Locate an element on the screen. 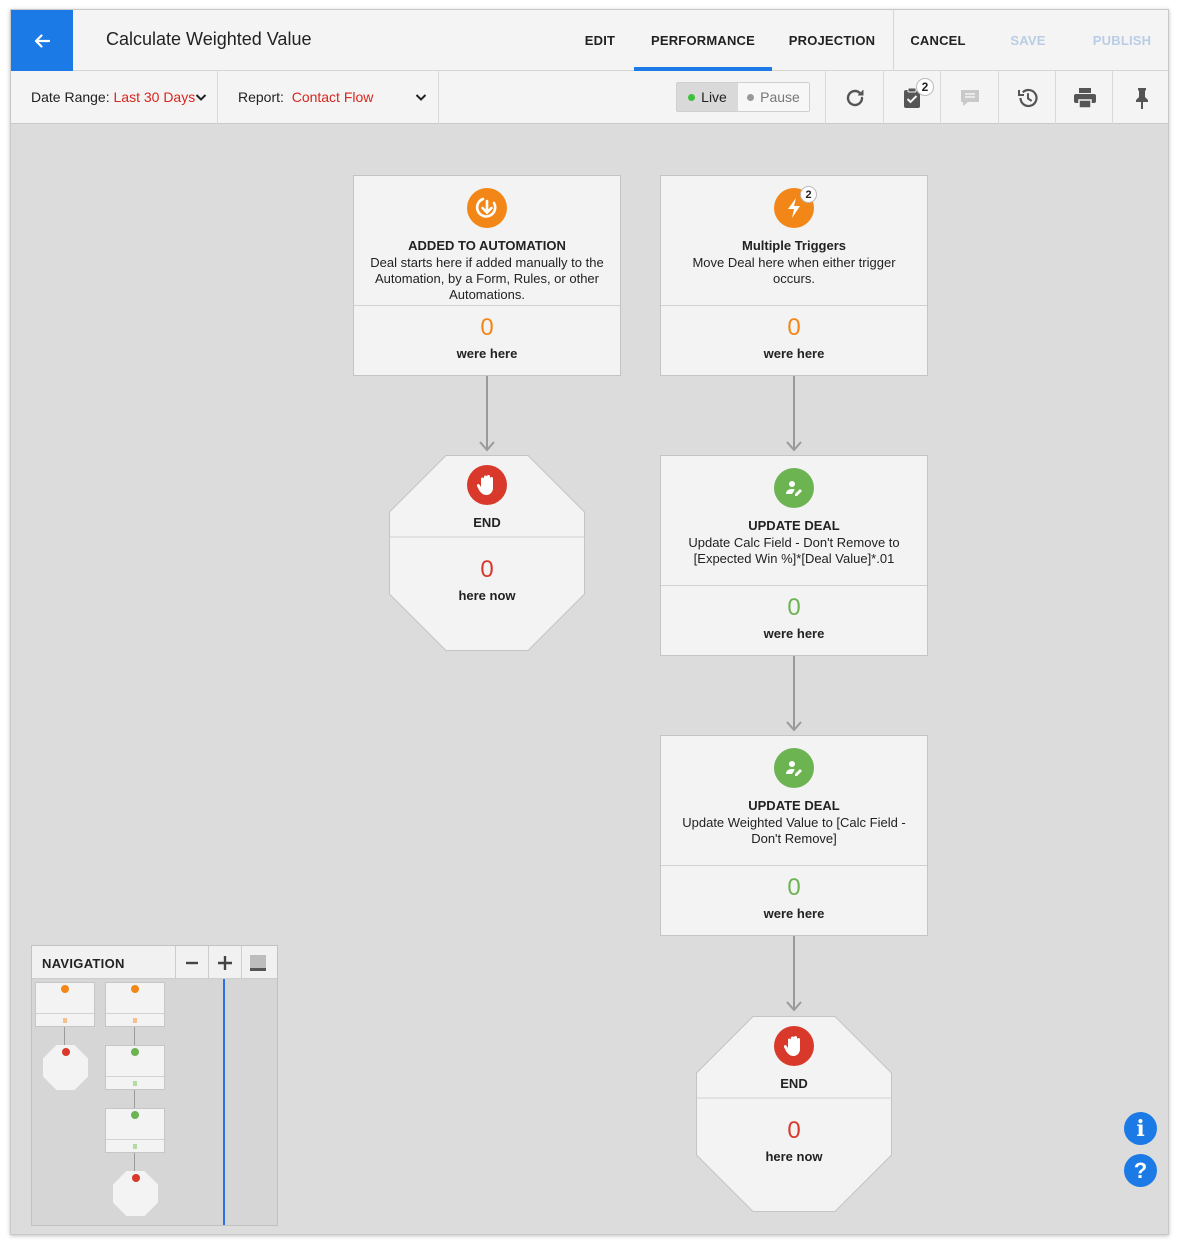 This screenshot has width=1179, height=1246. zoom-in-button is located at coordinates (224, 962).